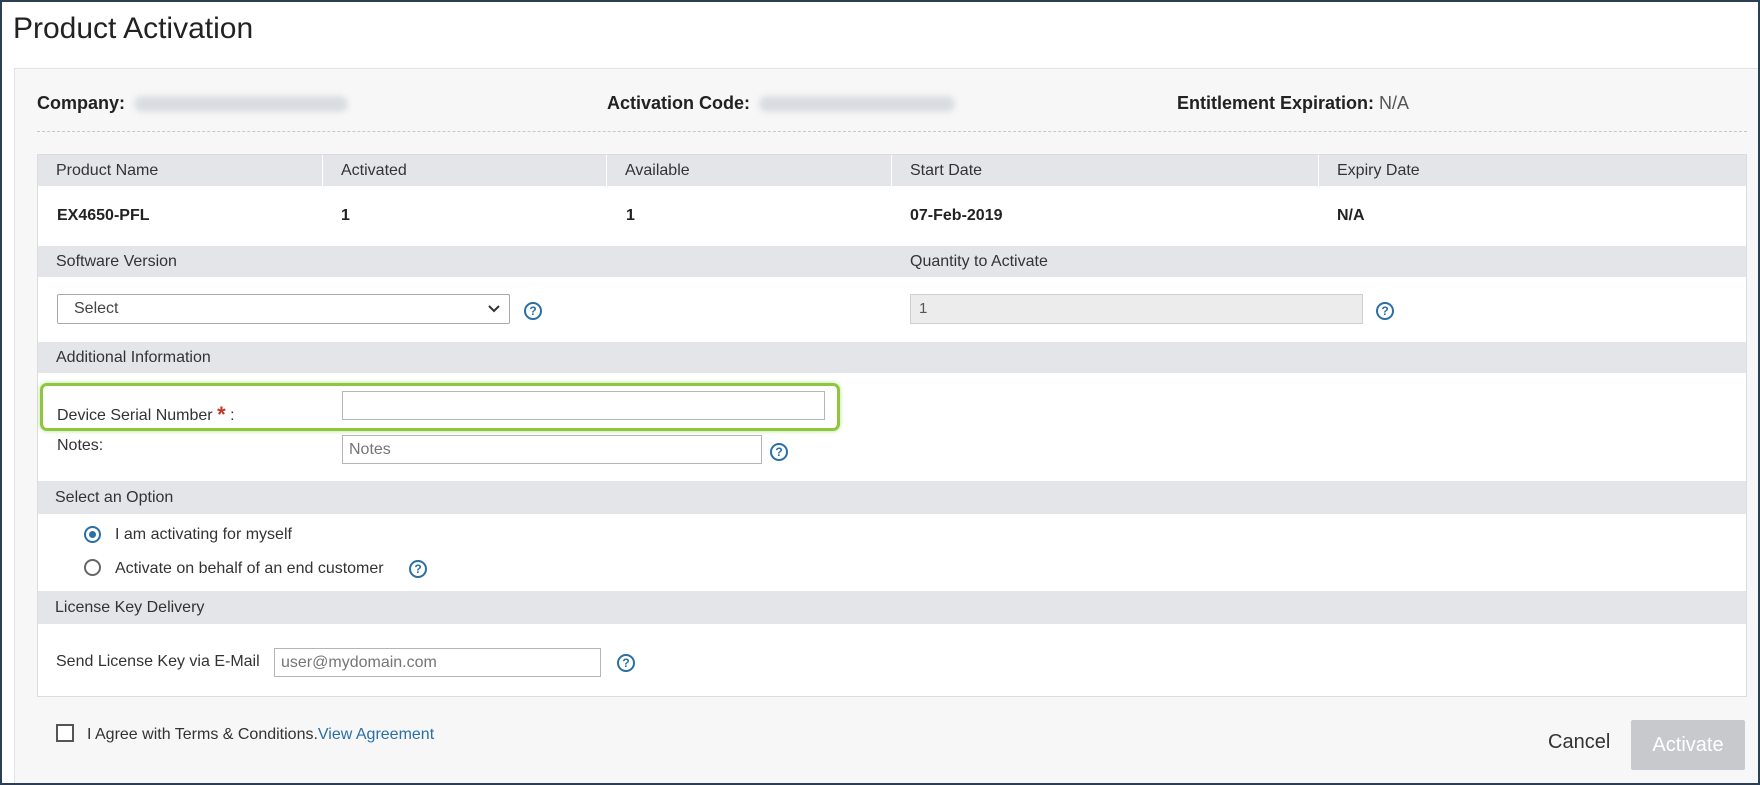  I want to click on entitlement-info: Entitlement Expiration: N/A, so click(1293, 103).